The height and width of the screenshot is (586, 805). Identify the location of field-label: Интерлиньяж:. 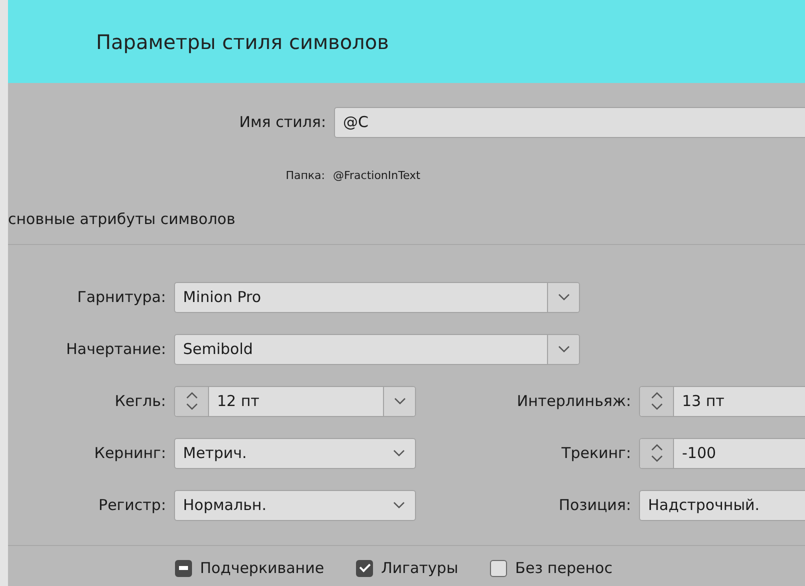
(573, 401).